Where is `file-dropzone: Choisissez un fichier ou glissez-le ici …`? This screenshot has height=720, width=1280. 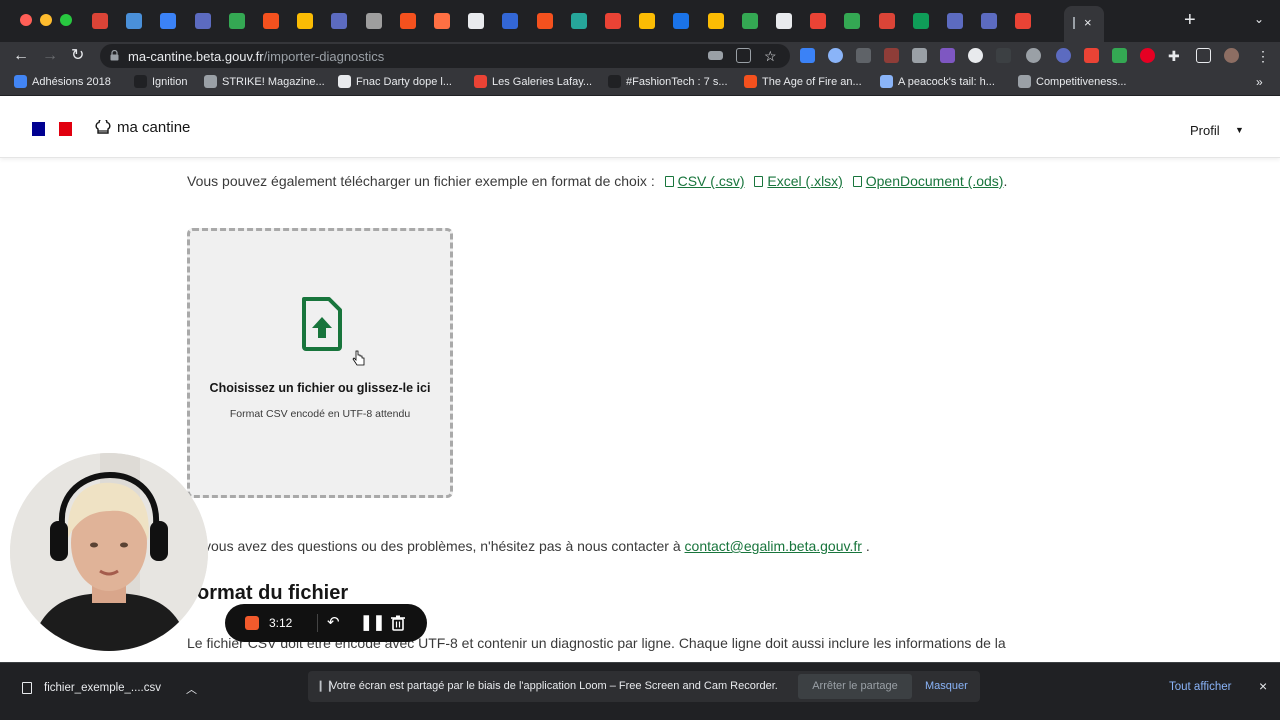 file-dropzone: Choisissez un fichier ou glissez-le ici … is located at coordinates (320, 363).